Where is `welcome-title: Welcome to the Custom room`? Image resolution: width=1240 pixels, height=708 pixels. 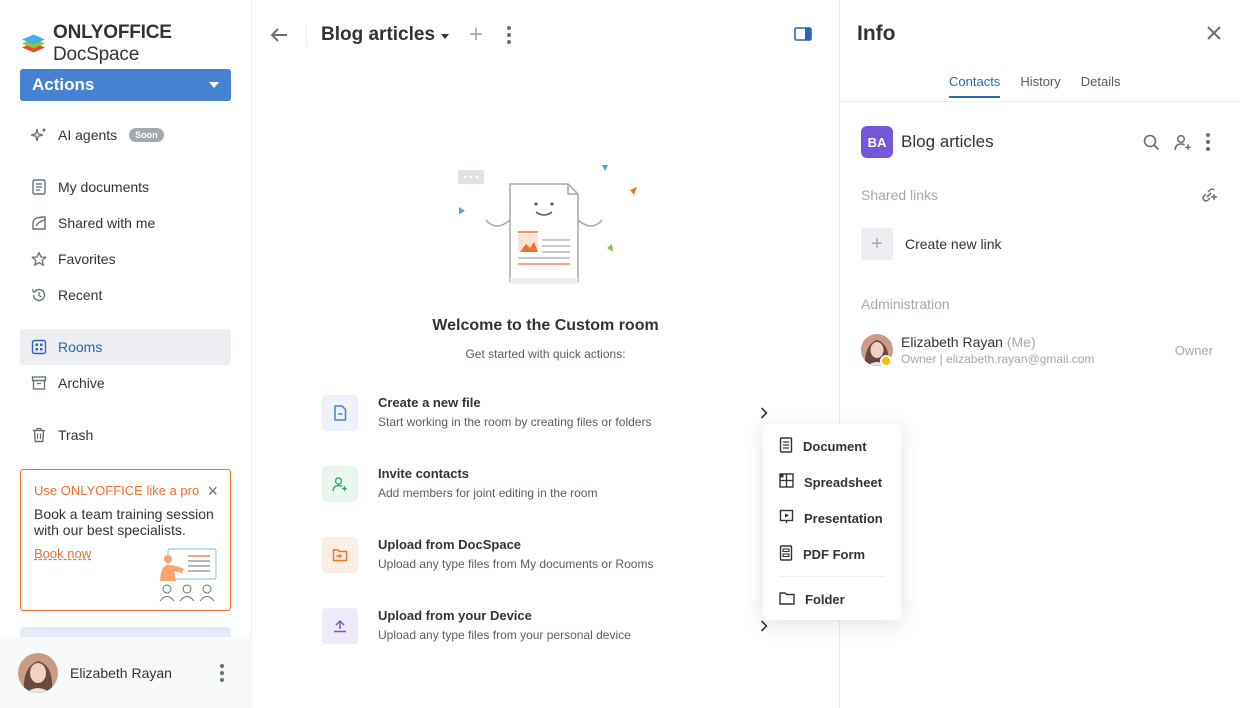
welcome-title: Welcome to the Custom room is located at coordinates (545, 325).